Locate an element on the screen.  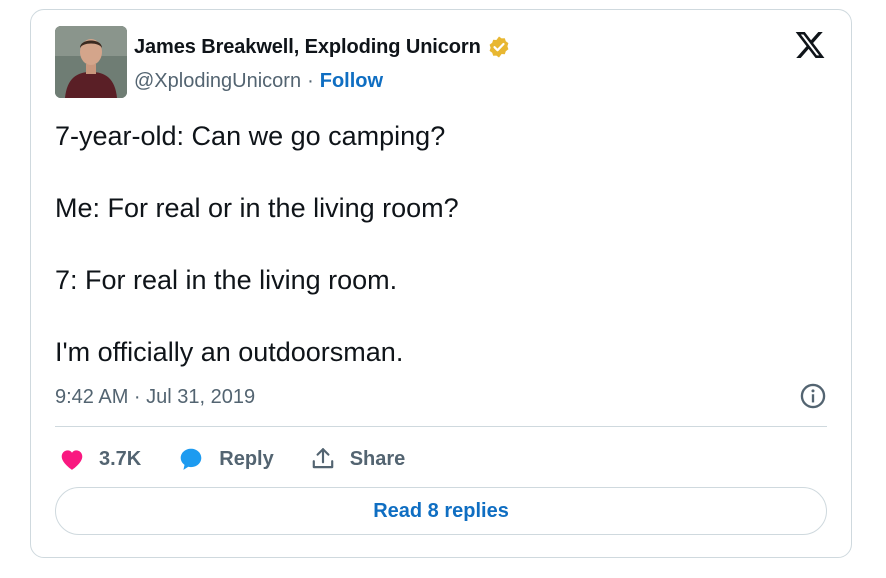
share-button: Share is located at coordinates (358, 459).